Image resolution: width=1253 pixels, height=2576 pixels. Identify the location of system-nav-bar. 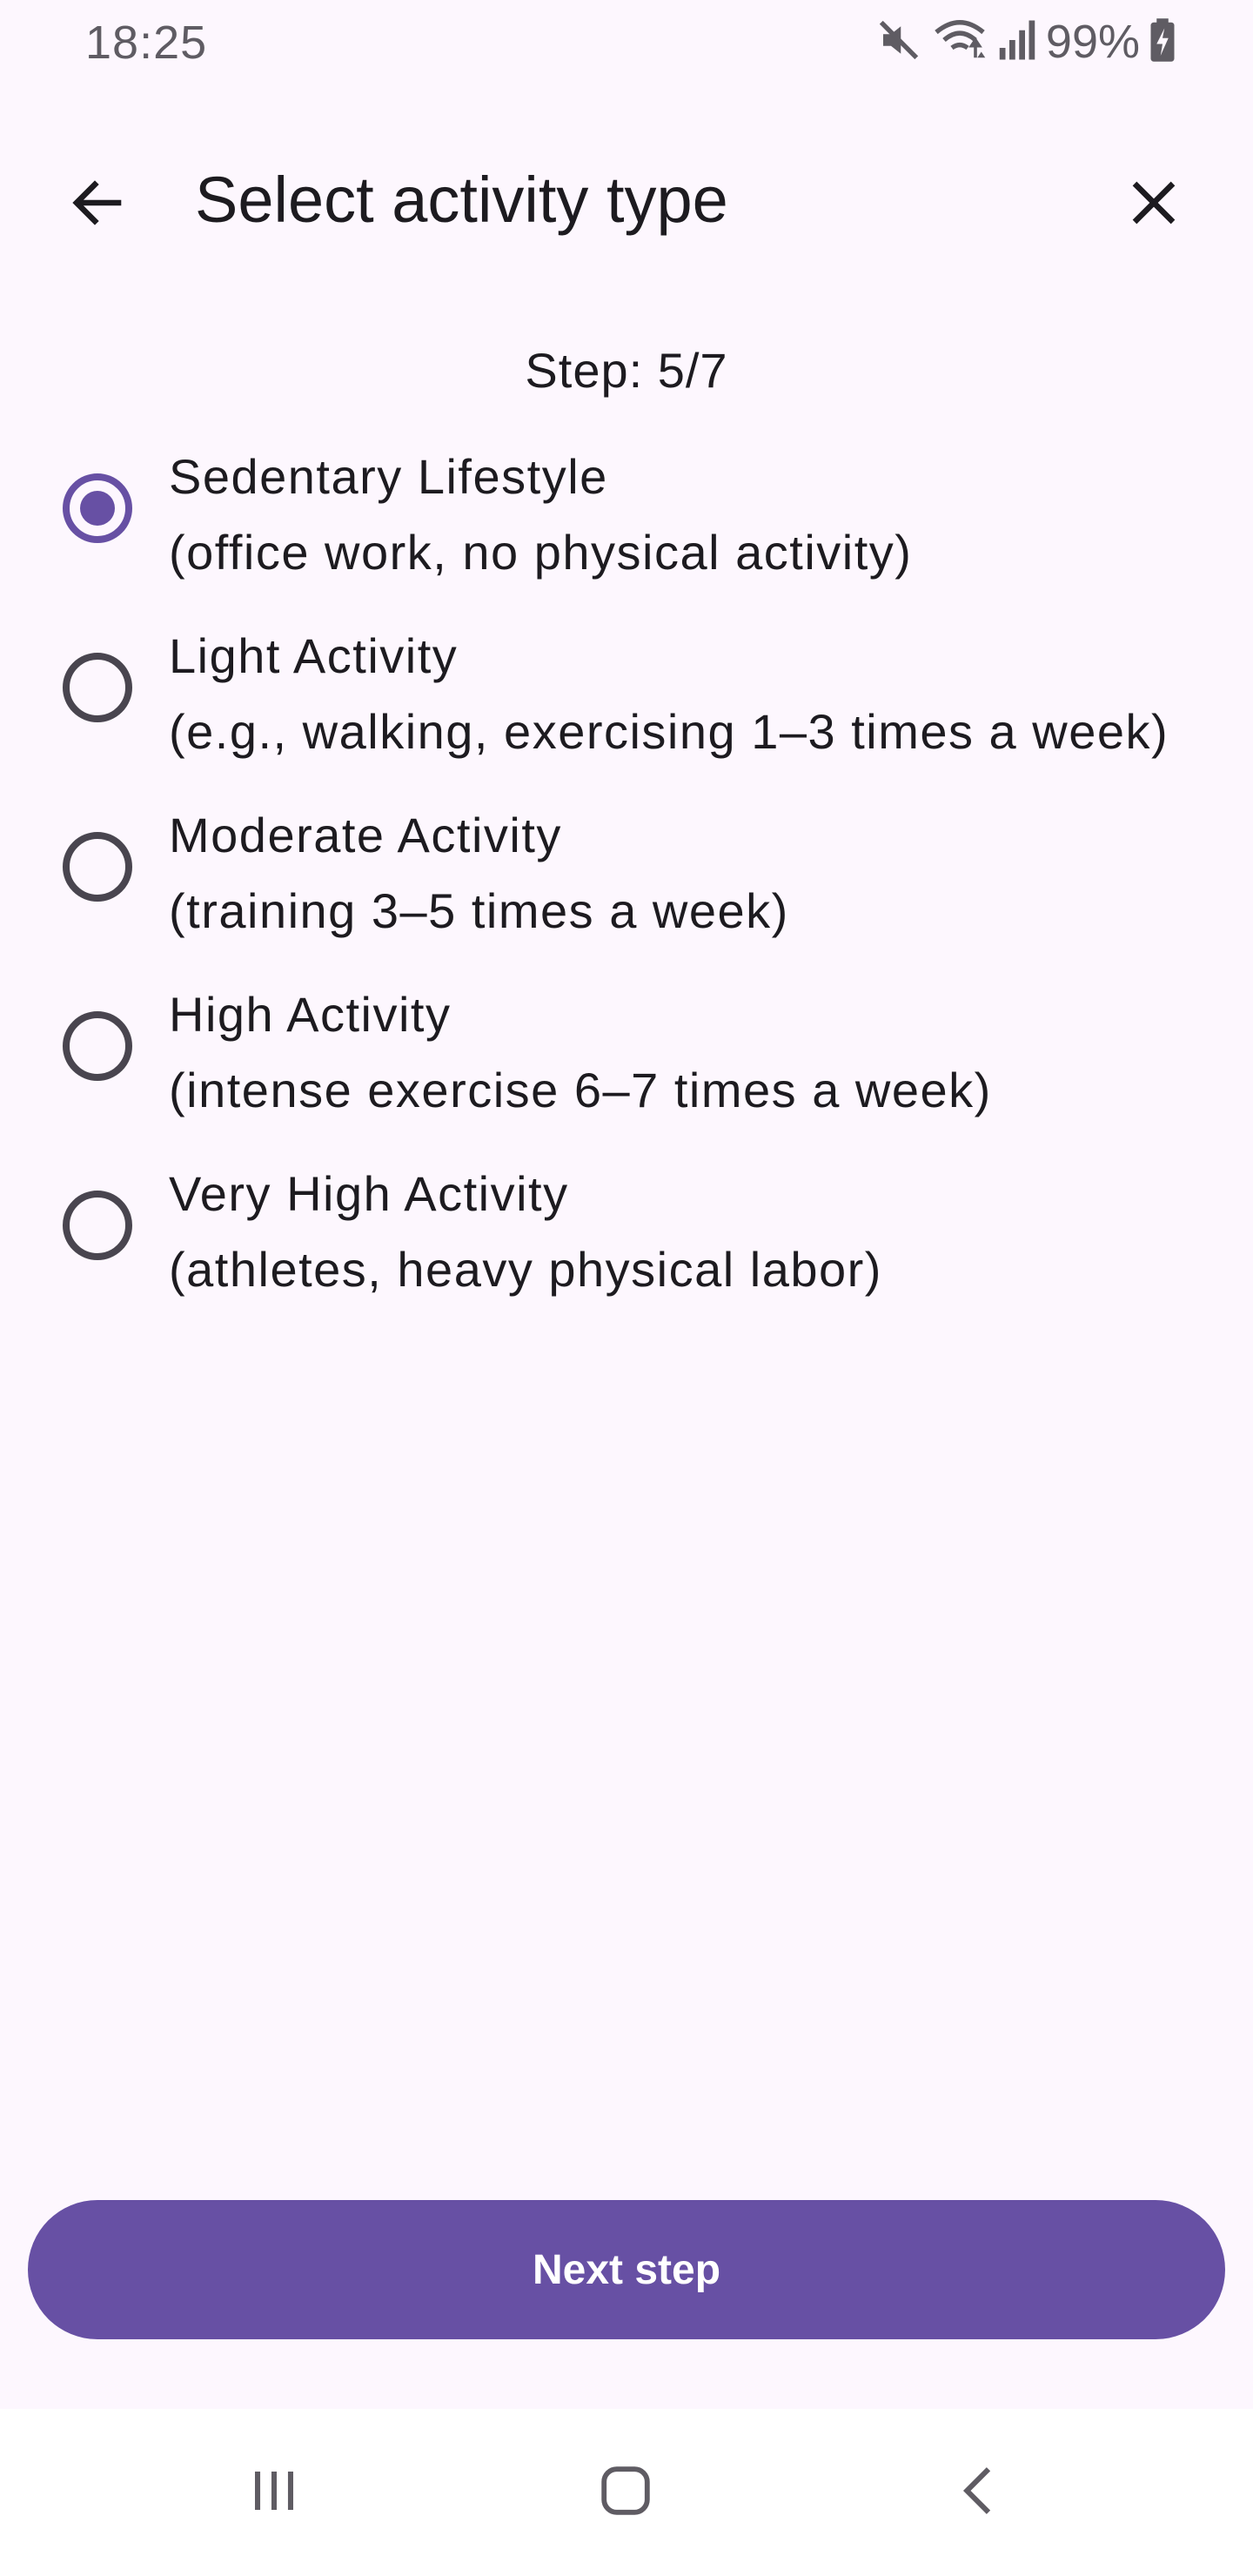
(626, 2492).